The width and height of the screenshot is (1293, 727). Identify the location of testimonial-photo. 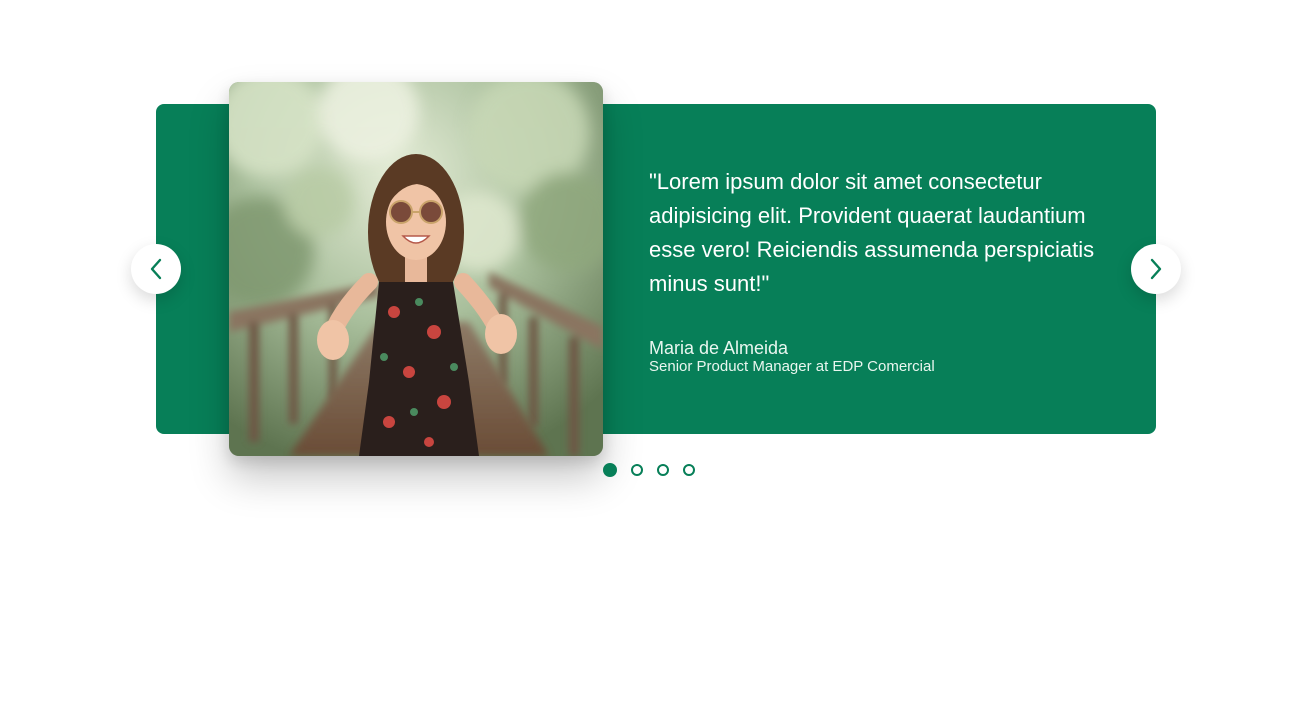
(416, 269).